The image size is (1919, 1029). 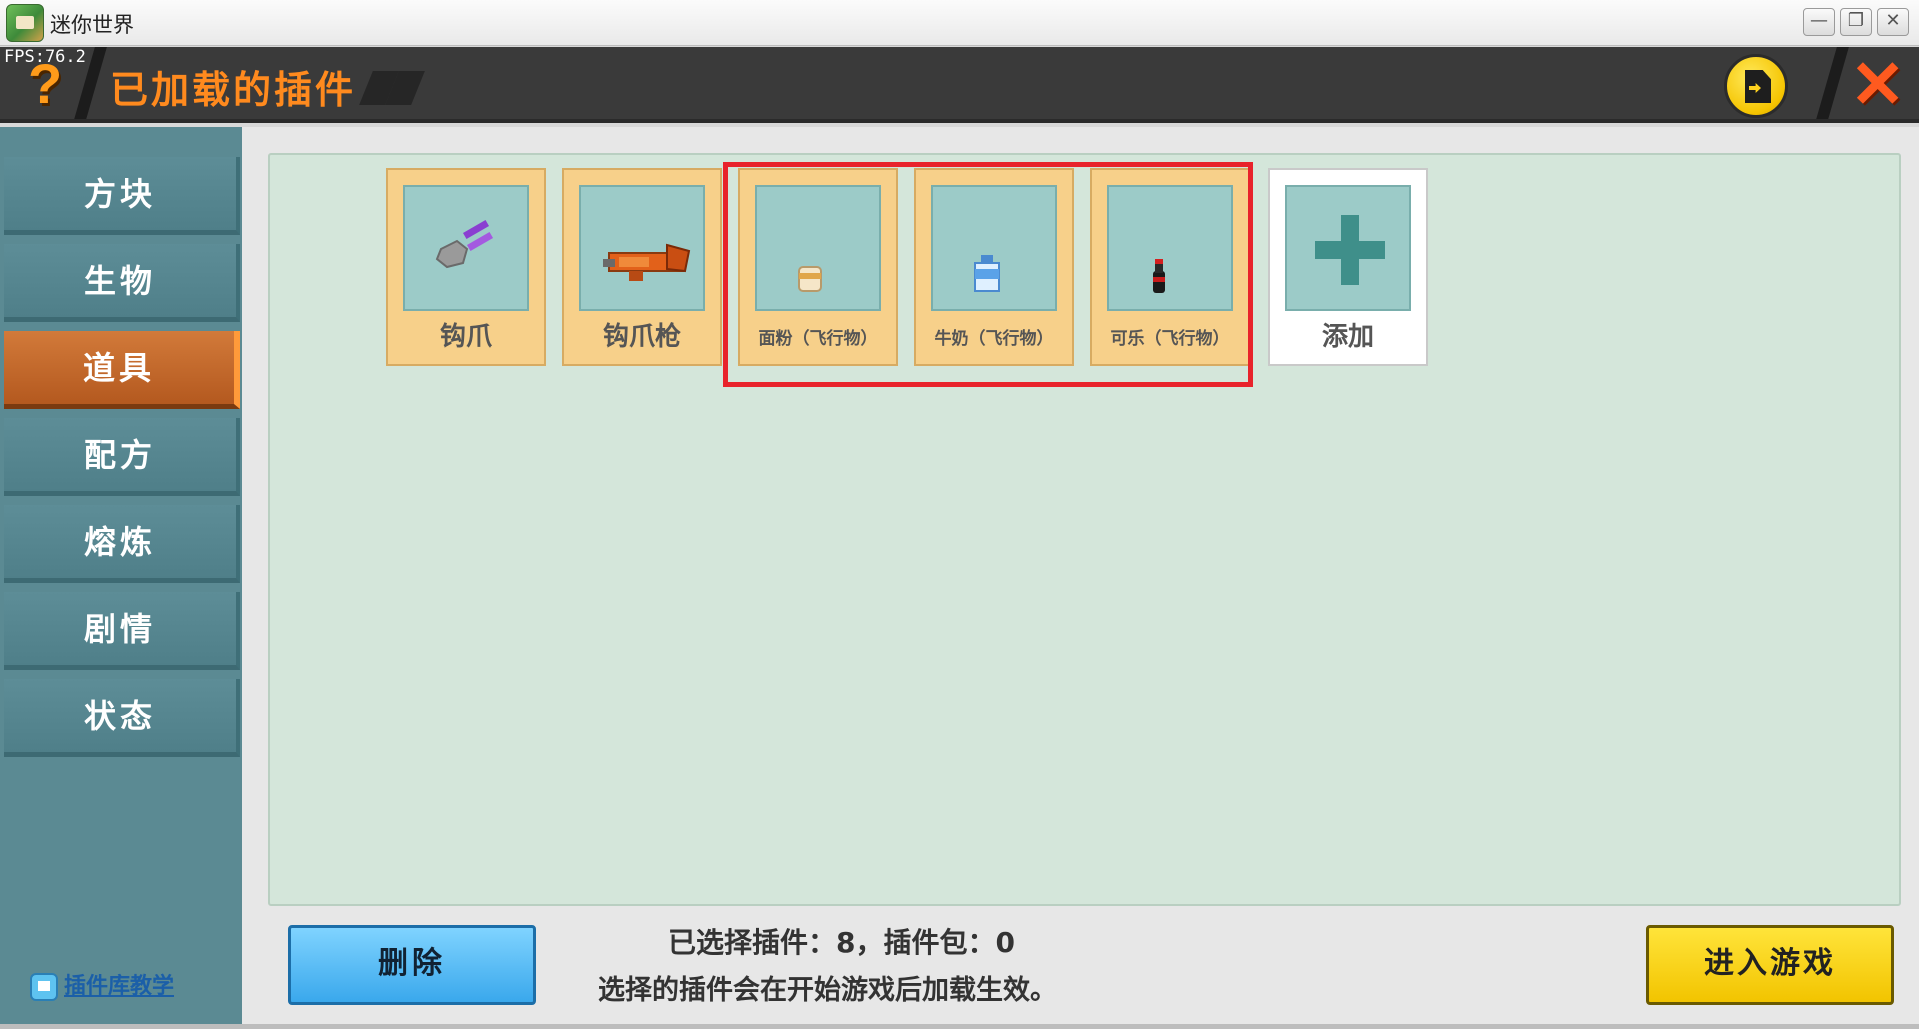 I want to click on tutorial-label: 插件库教学, so click(x=119, y=986).